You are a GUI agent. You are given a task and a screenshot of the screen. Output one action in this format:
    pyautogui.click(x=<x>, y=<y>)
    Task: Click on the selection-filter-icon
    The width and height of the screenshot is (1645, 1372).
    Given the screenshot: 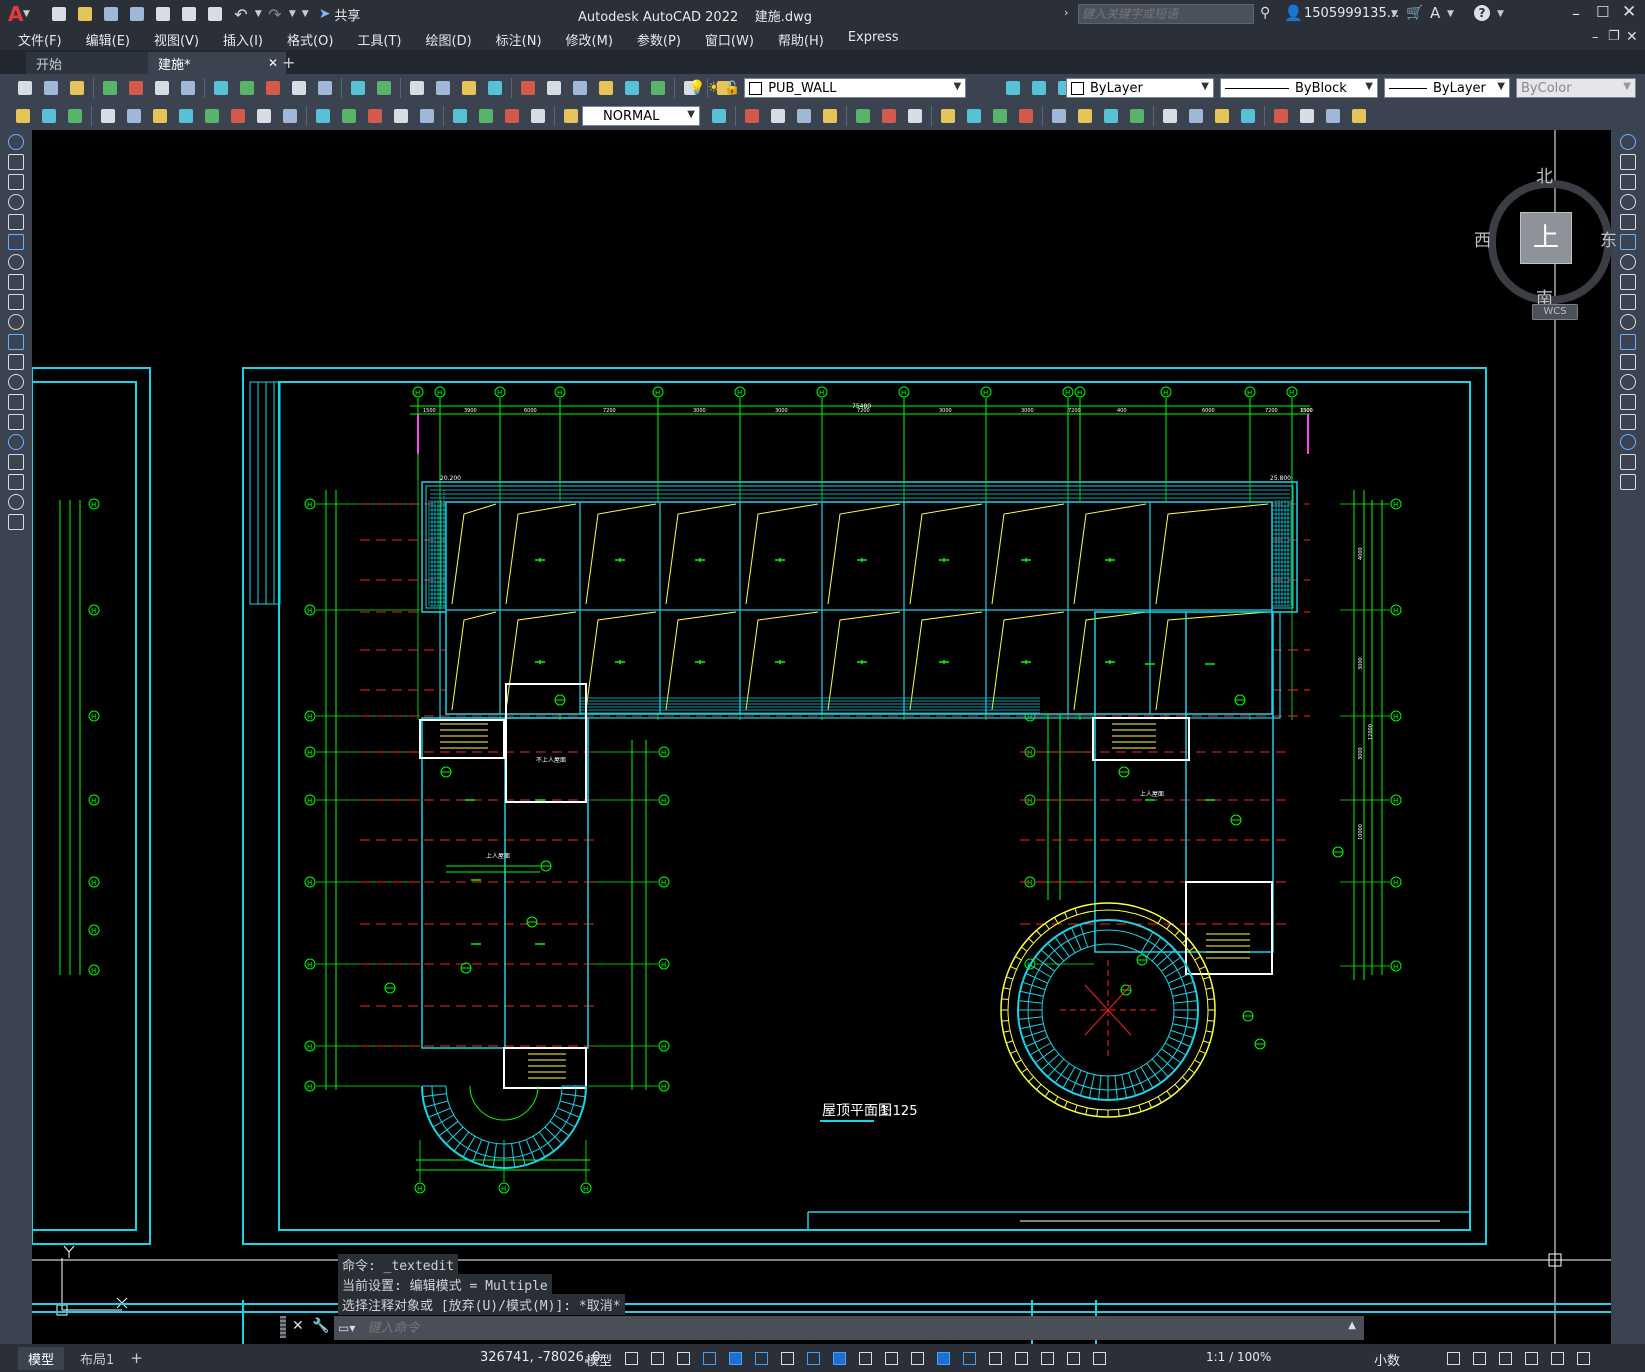 What is the action you would take?
    pyautogui.click(x=995, y=1358)
    